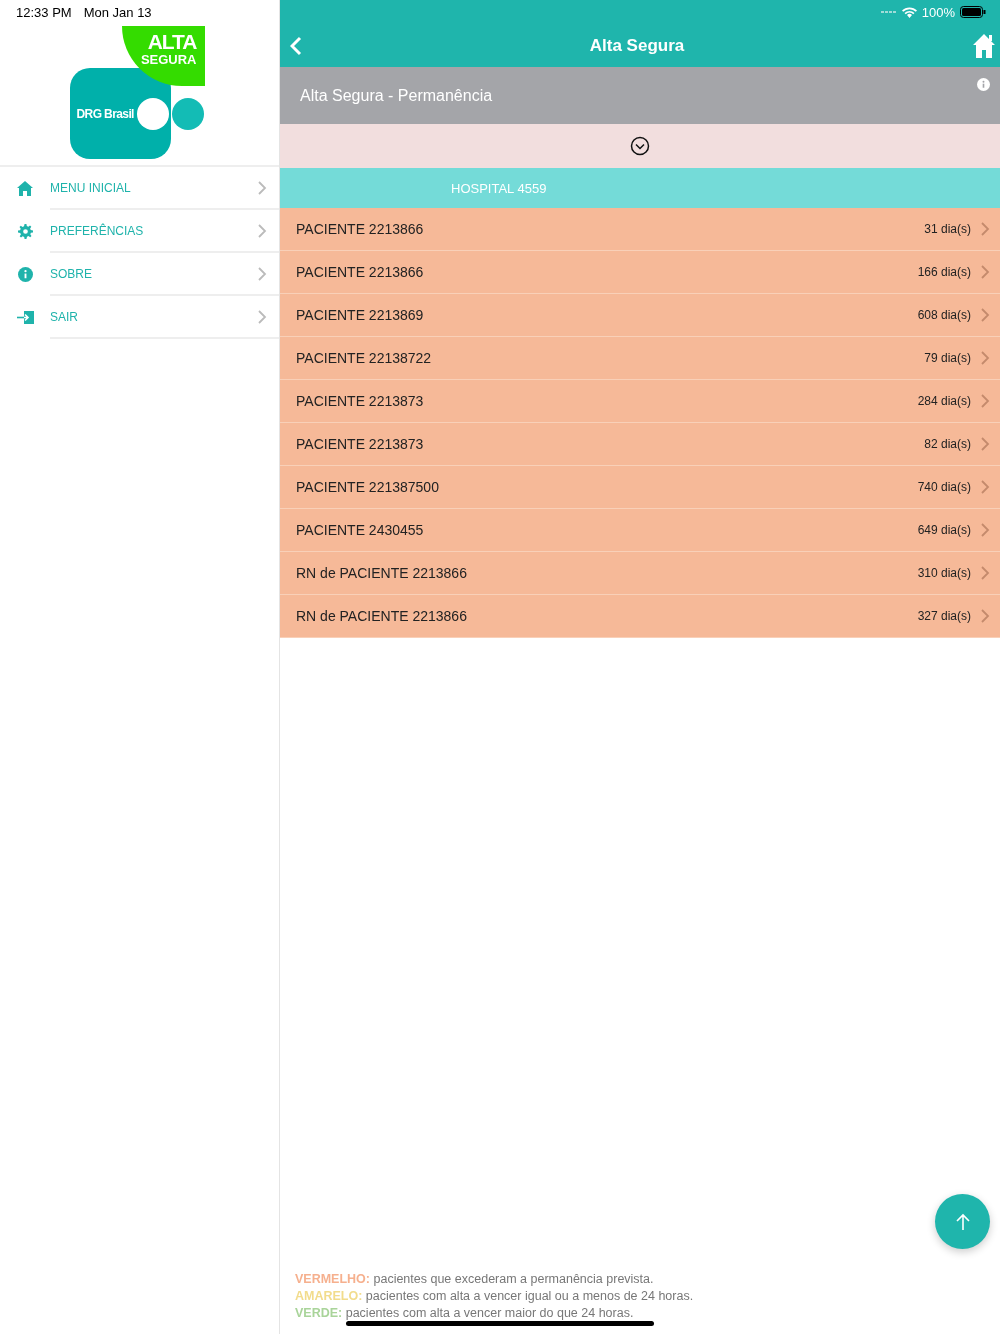 This screenshot has height=1334, width=1000. What do you see at coordinates (938, 12) in the screenshot?
I see `battery-percent: 100%` at bounding box center [938, 12].